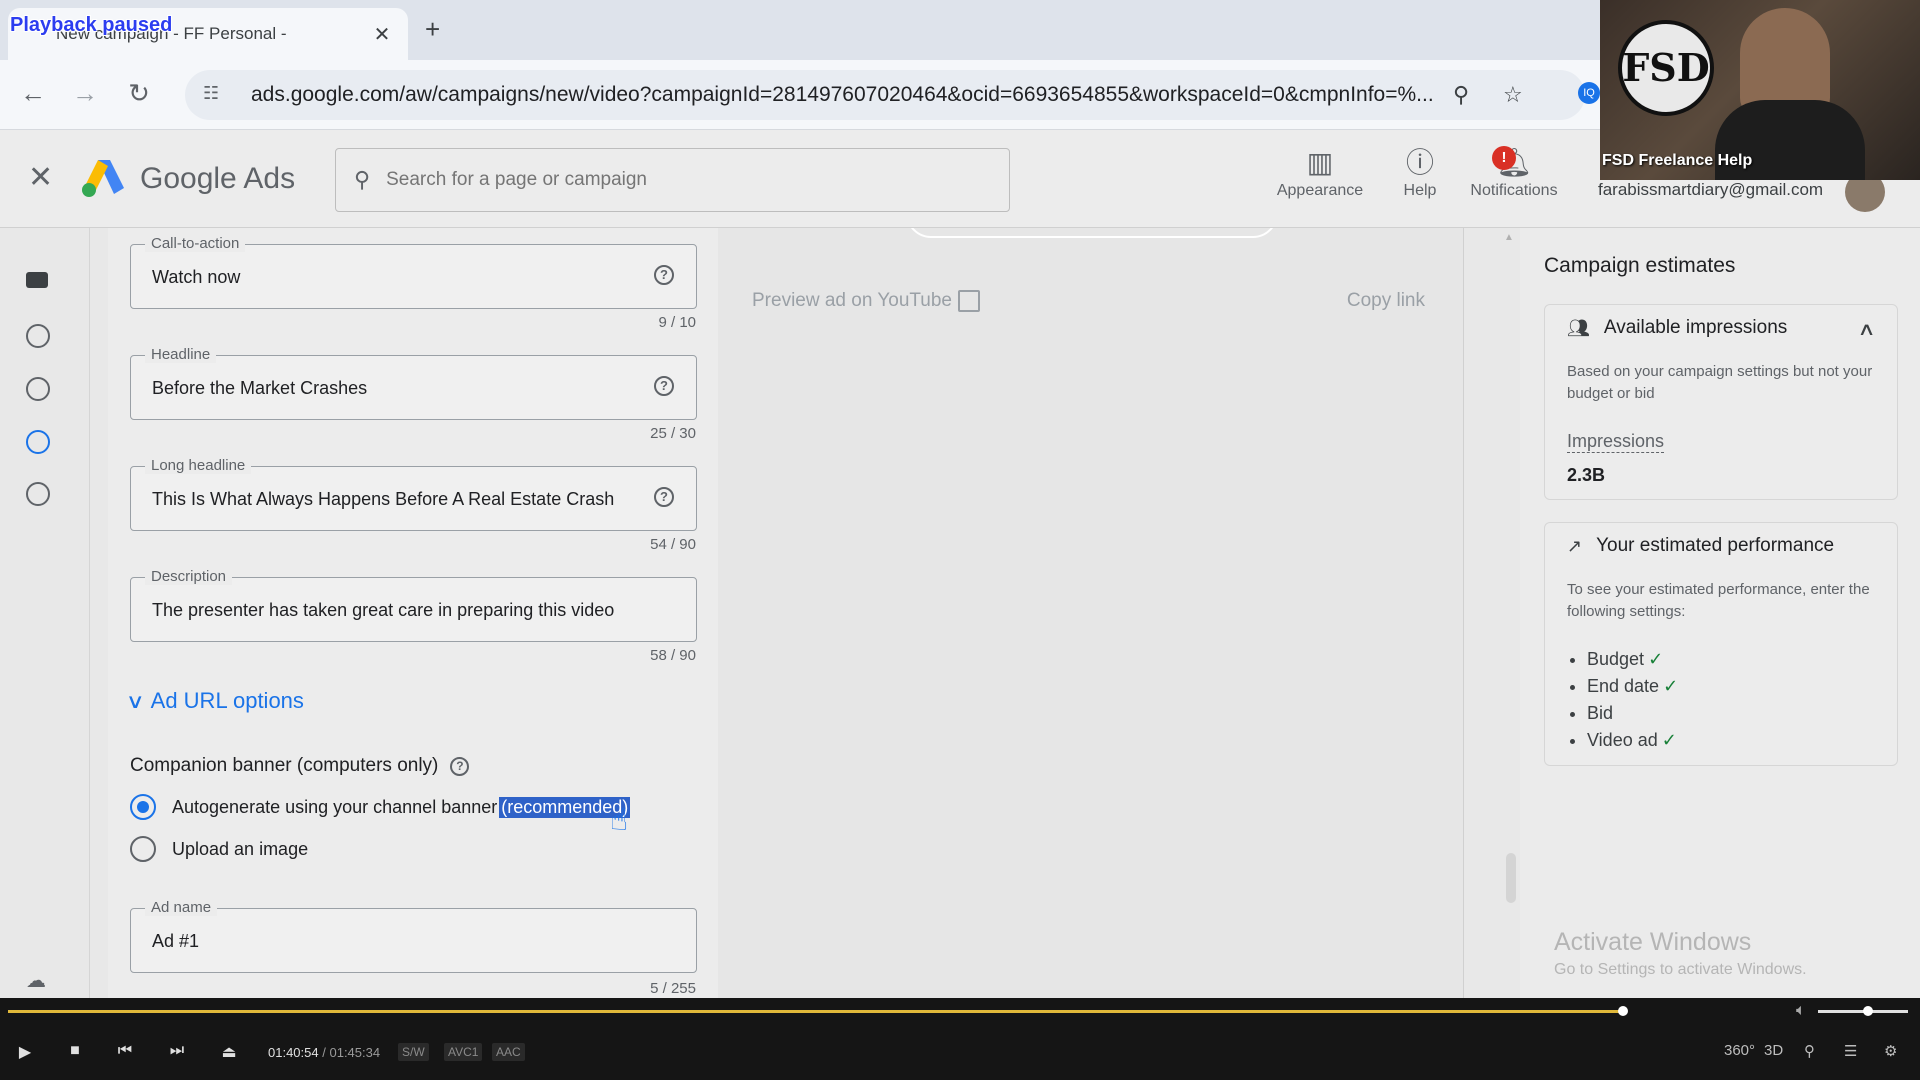 Image resolution: width=1920 pixels, height=1080 pixels. I want to click on field-label: Headline, so click(181, 354).